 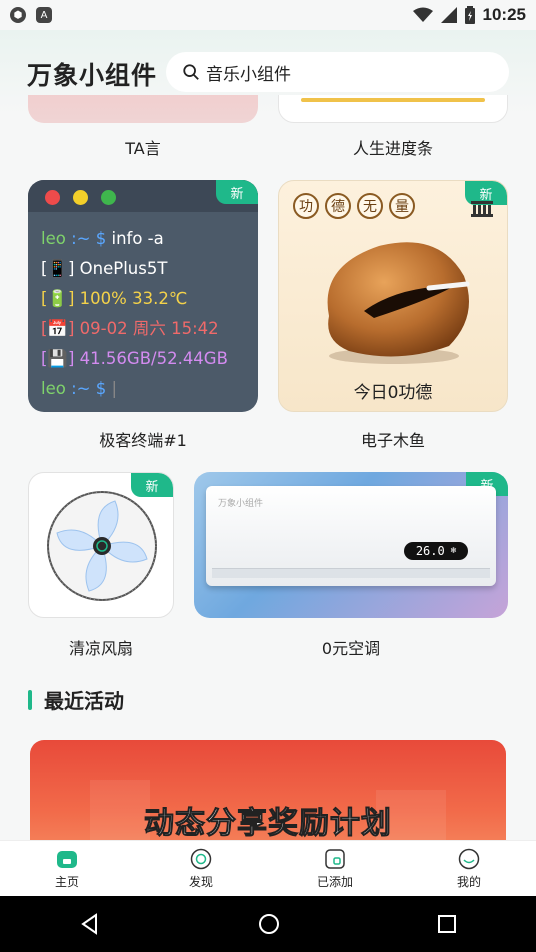 I want to click on widget-label-fan: 清凉风扇, so click(x=100, y=648).